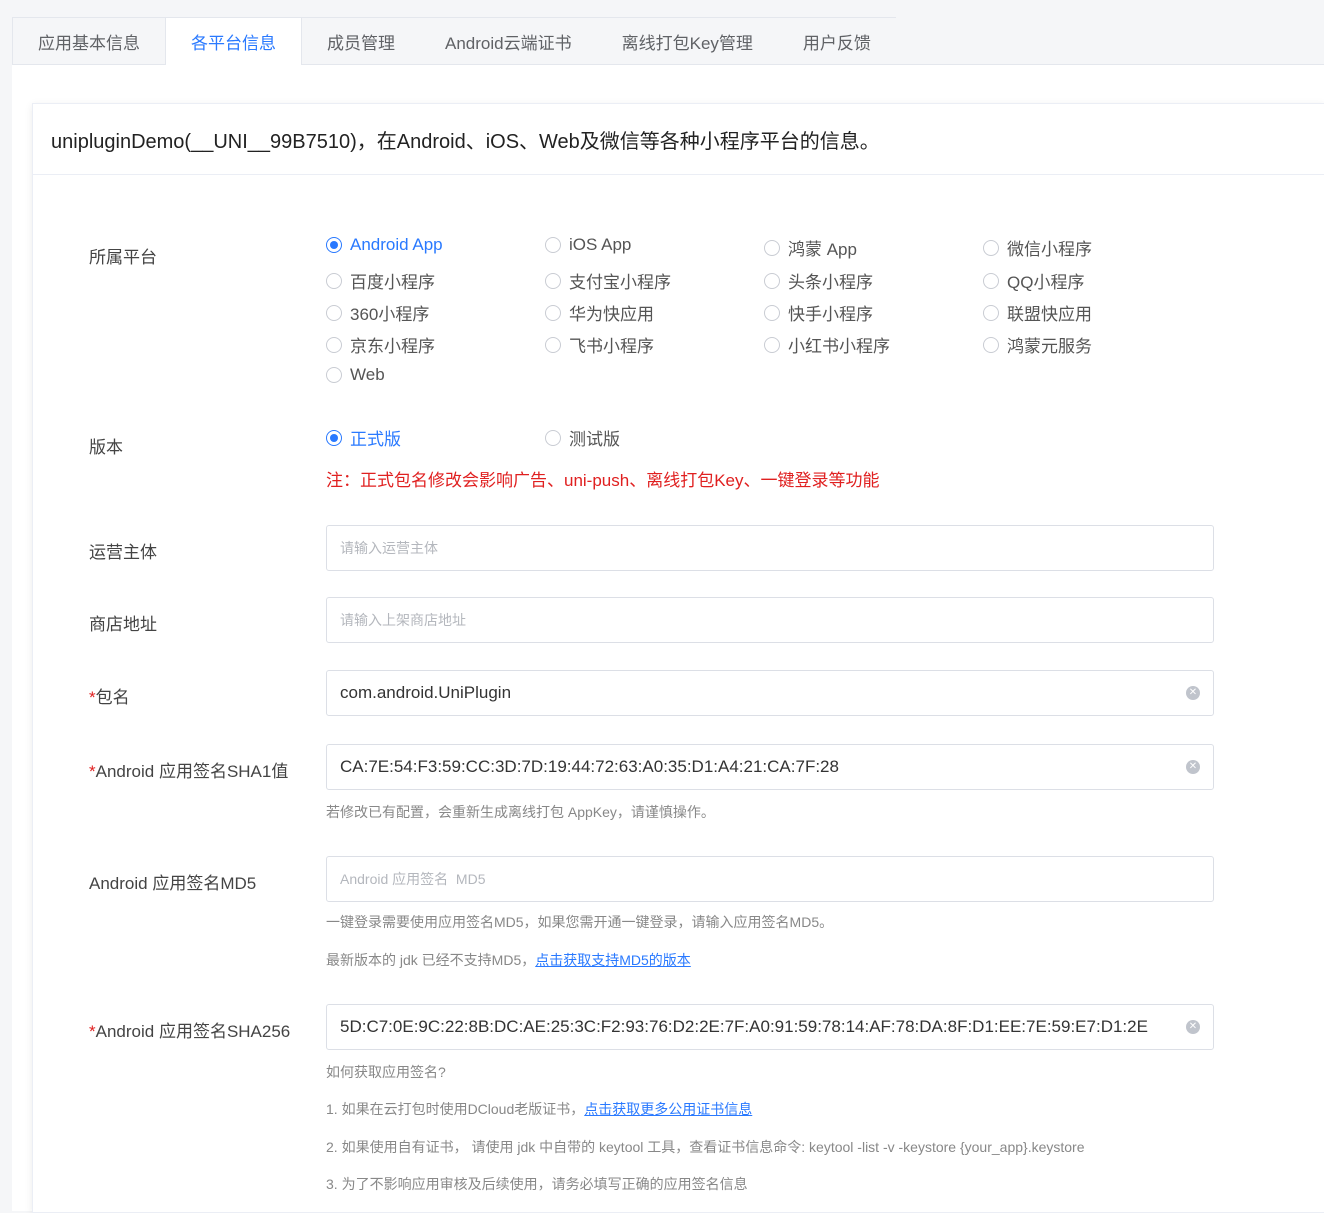 This screenshot has width=1324, height=1213. What do you see at coordinates (380, 280) in the screenshot?
I see `platform-radio-baidu: 百度小程序` at bounding box center [380, 280].